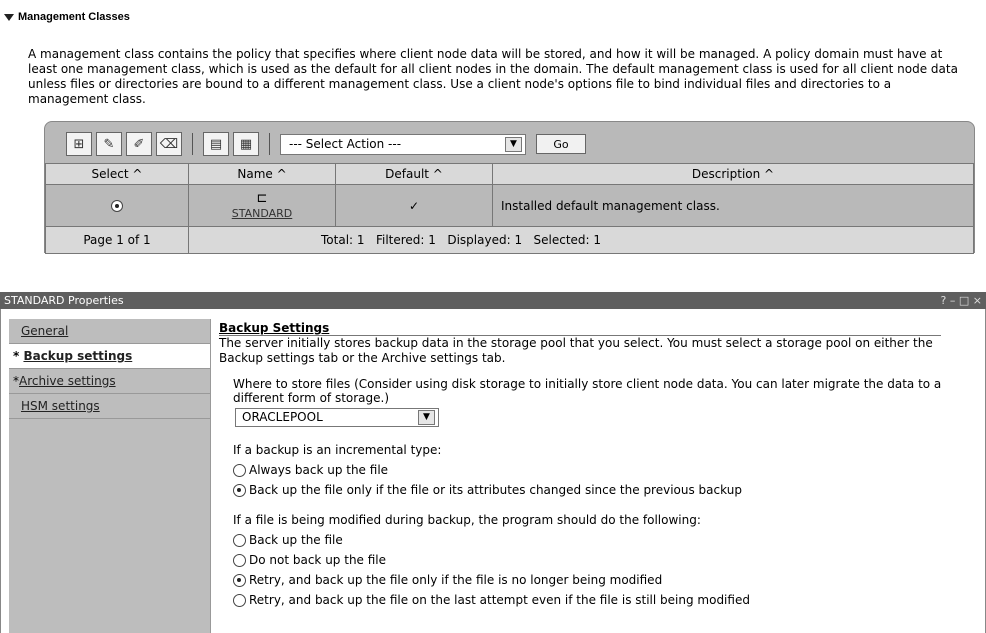 This screenshot has height=633, width=986. I want to click on storage-pool-value: ORACLEPOOL, so click(282, 417).